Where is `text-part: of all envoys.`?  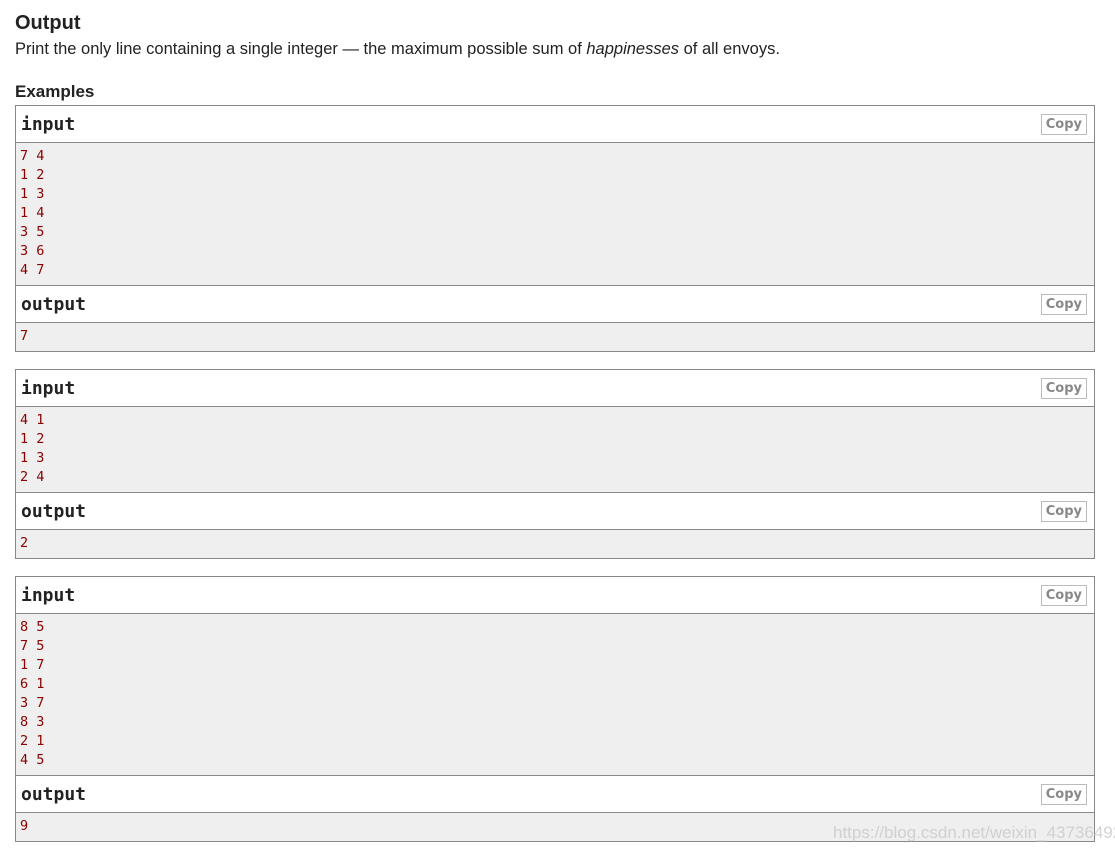
text-part: of all envoys. is located at coordinates (729, 49).